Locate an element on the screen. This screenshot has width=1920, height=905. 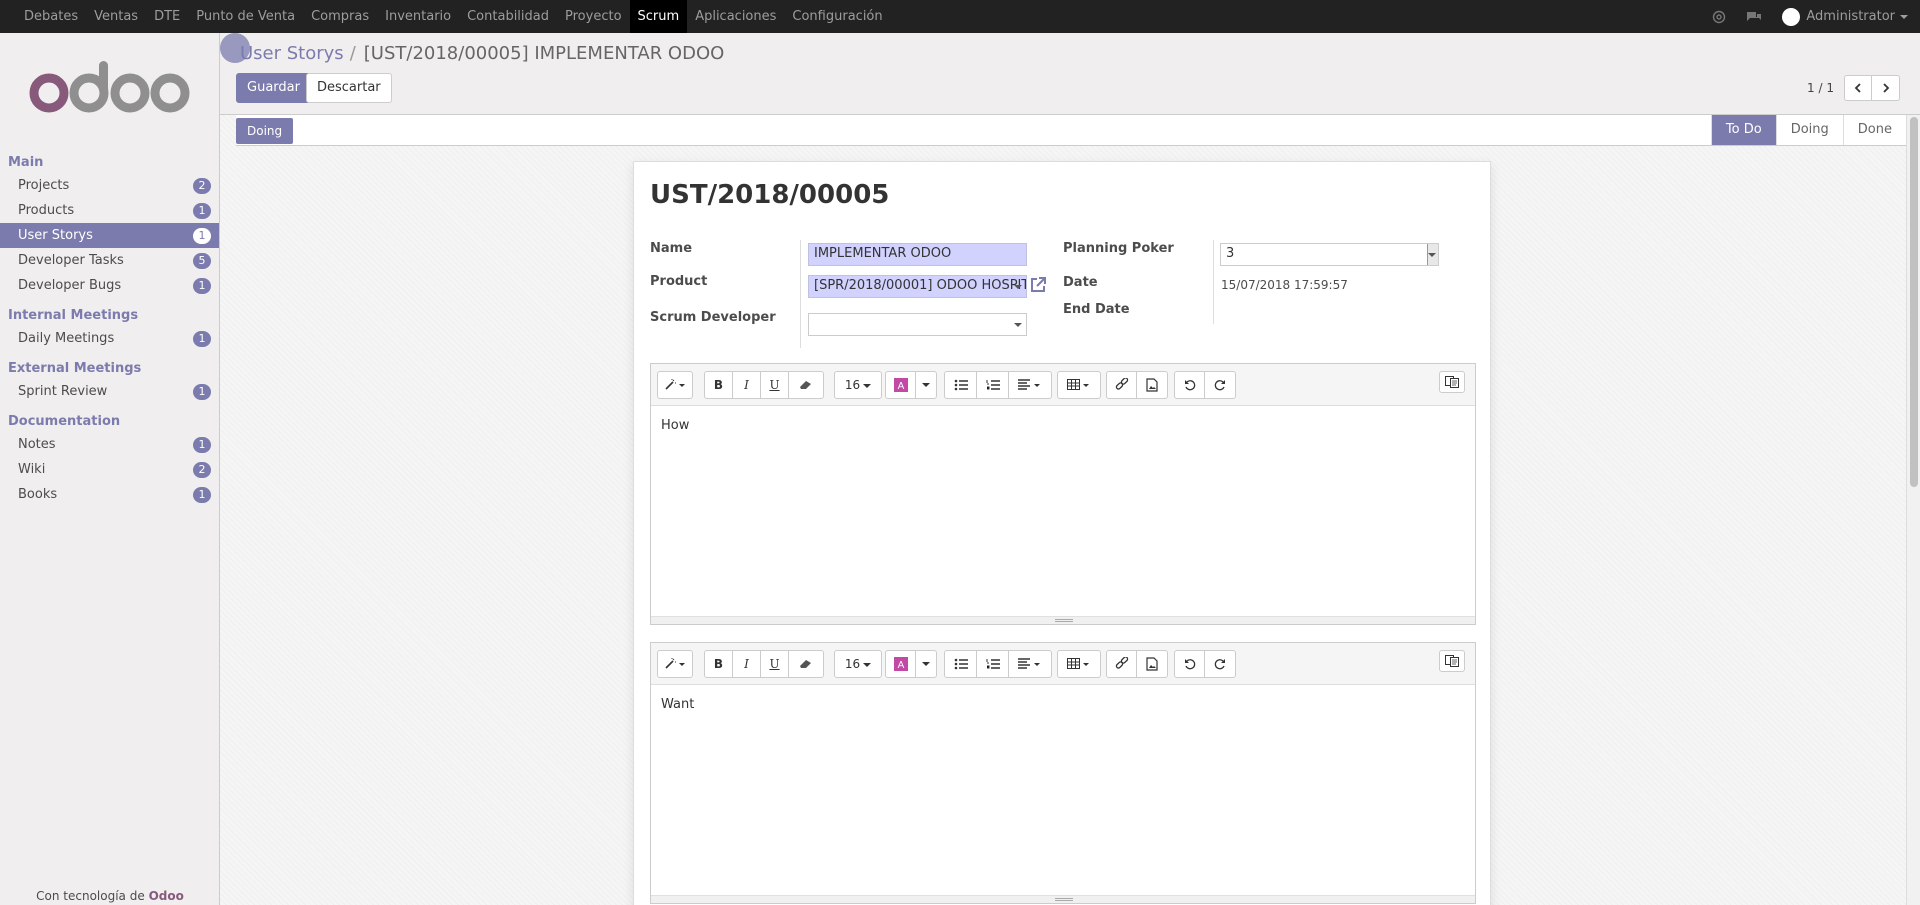
sidebar-item-products: Products 1 is located at coordinates (109, 210).